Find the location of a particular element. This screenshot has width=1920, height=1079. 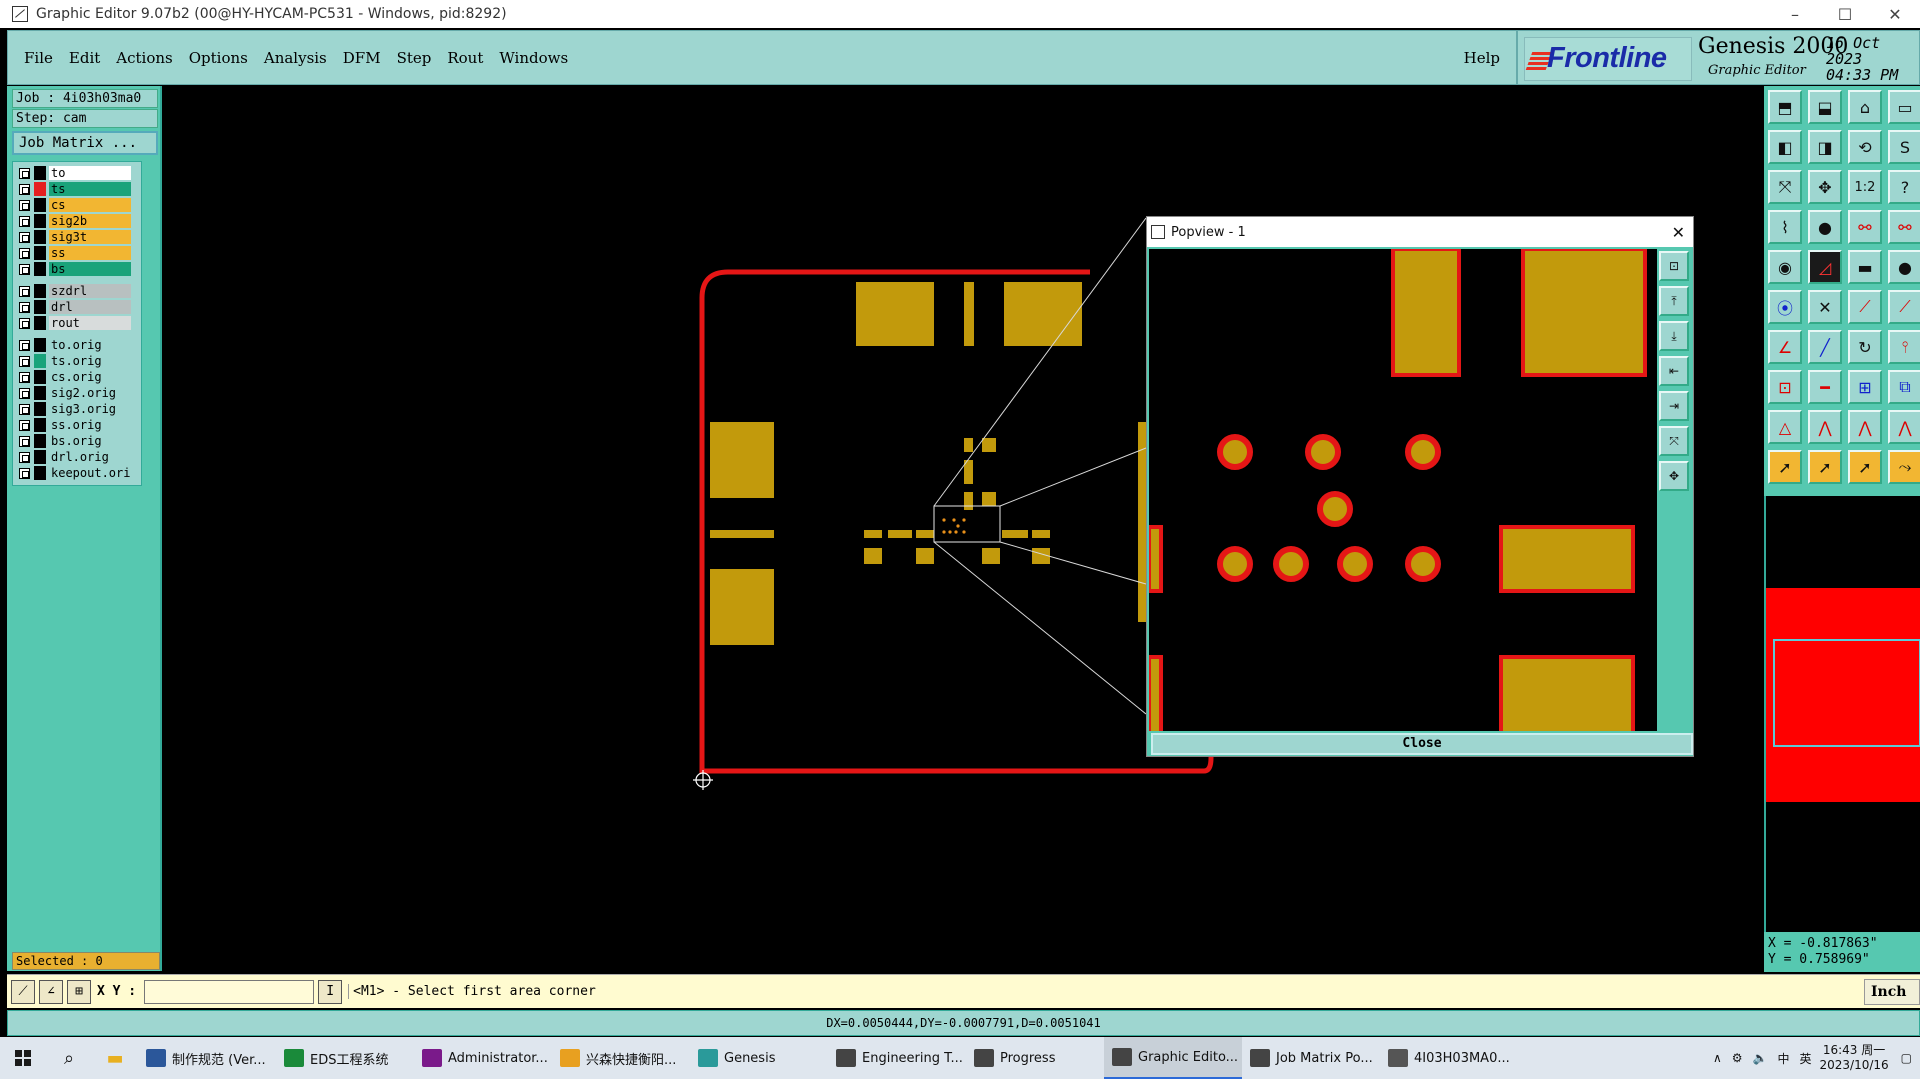

xy-input is located at coordinates (229, 991).